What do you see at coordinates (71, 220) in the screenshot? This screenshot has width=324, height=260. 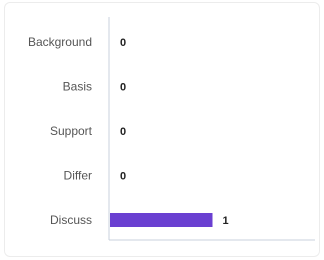 I see `category-label: Discuss` at bounding box center [71, 220].